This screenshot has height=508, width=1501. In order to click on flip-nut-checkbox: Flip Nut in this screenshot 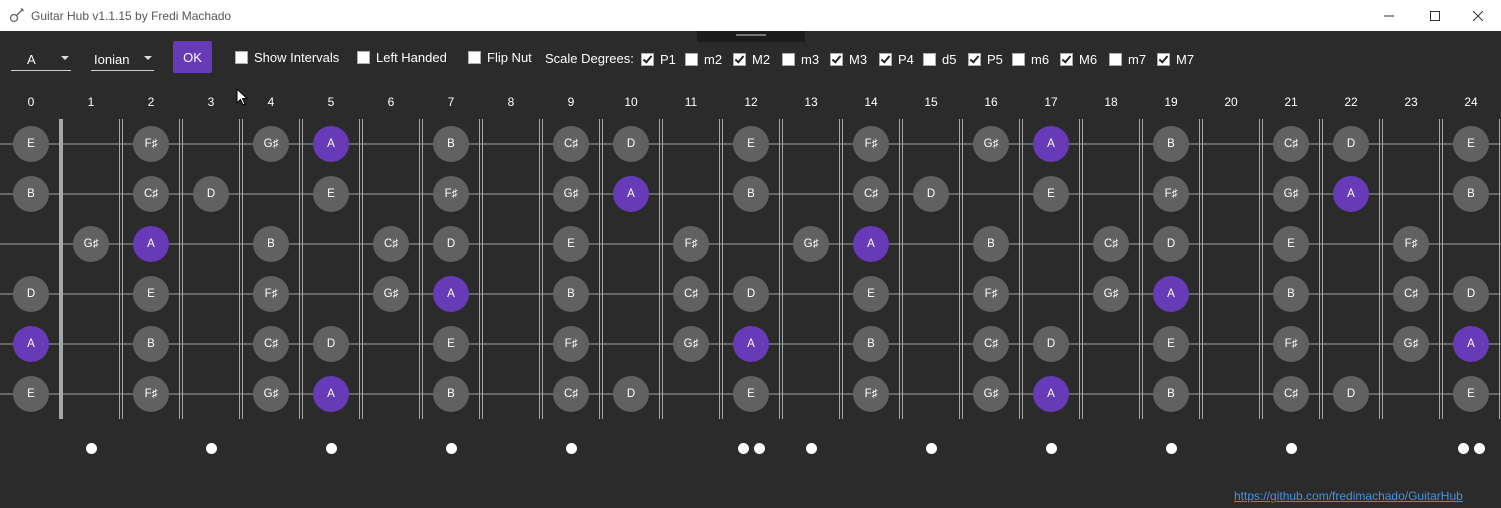, I will do `click(500, 57)`.